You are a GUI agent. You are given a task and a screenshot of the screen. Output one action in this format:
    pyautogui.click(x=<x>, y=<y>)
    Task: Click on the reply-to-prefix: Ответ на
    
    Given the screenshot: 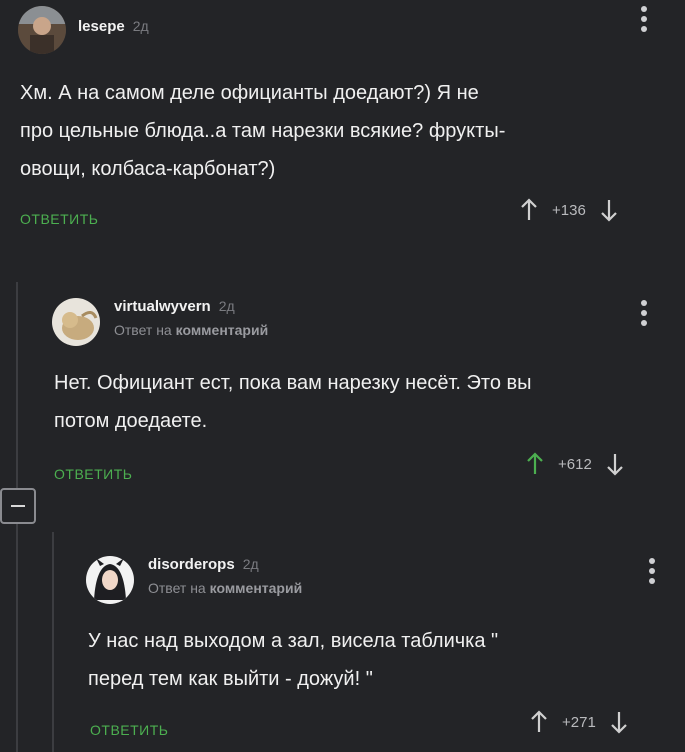 What is the action you would take?
    pyautogui.click(x=177, y=588)
    